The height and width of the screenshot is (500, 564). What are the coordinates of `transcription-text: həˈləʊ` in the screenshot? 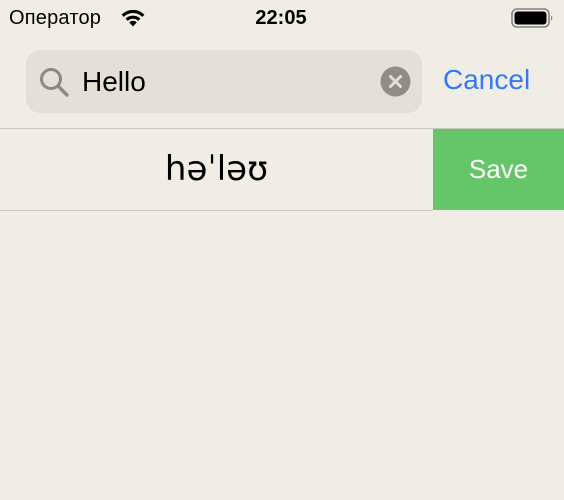 It's located at (216, 169).